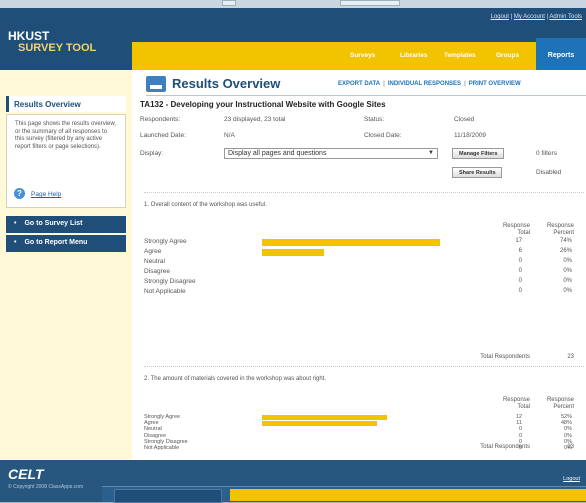 This screenshot has height=503, width=586. Describe the element at coordinates (512, 404) in the screenshot. I see `q2-response-total-header: Response Total` at that location.